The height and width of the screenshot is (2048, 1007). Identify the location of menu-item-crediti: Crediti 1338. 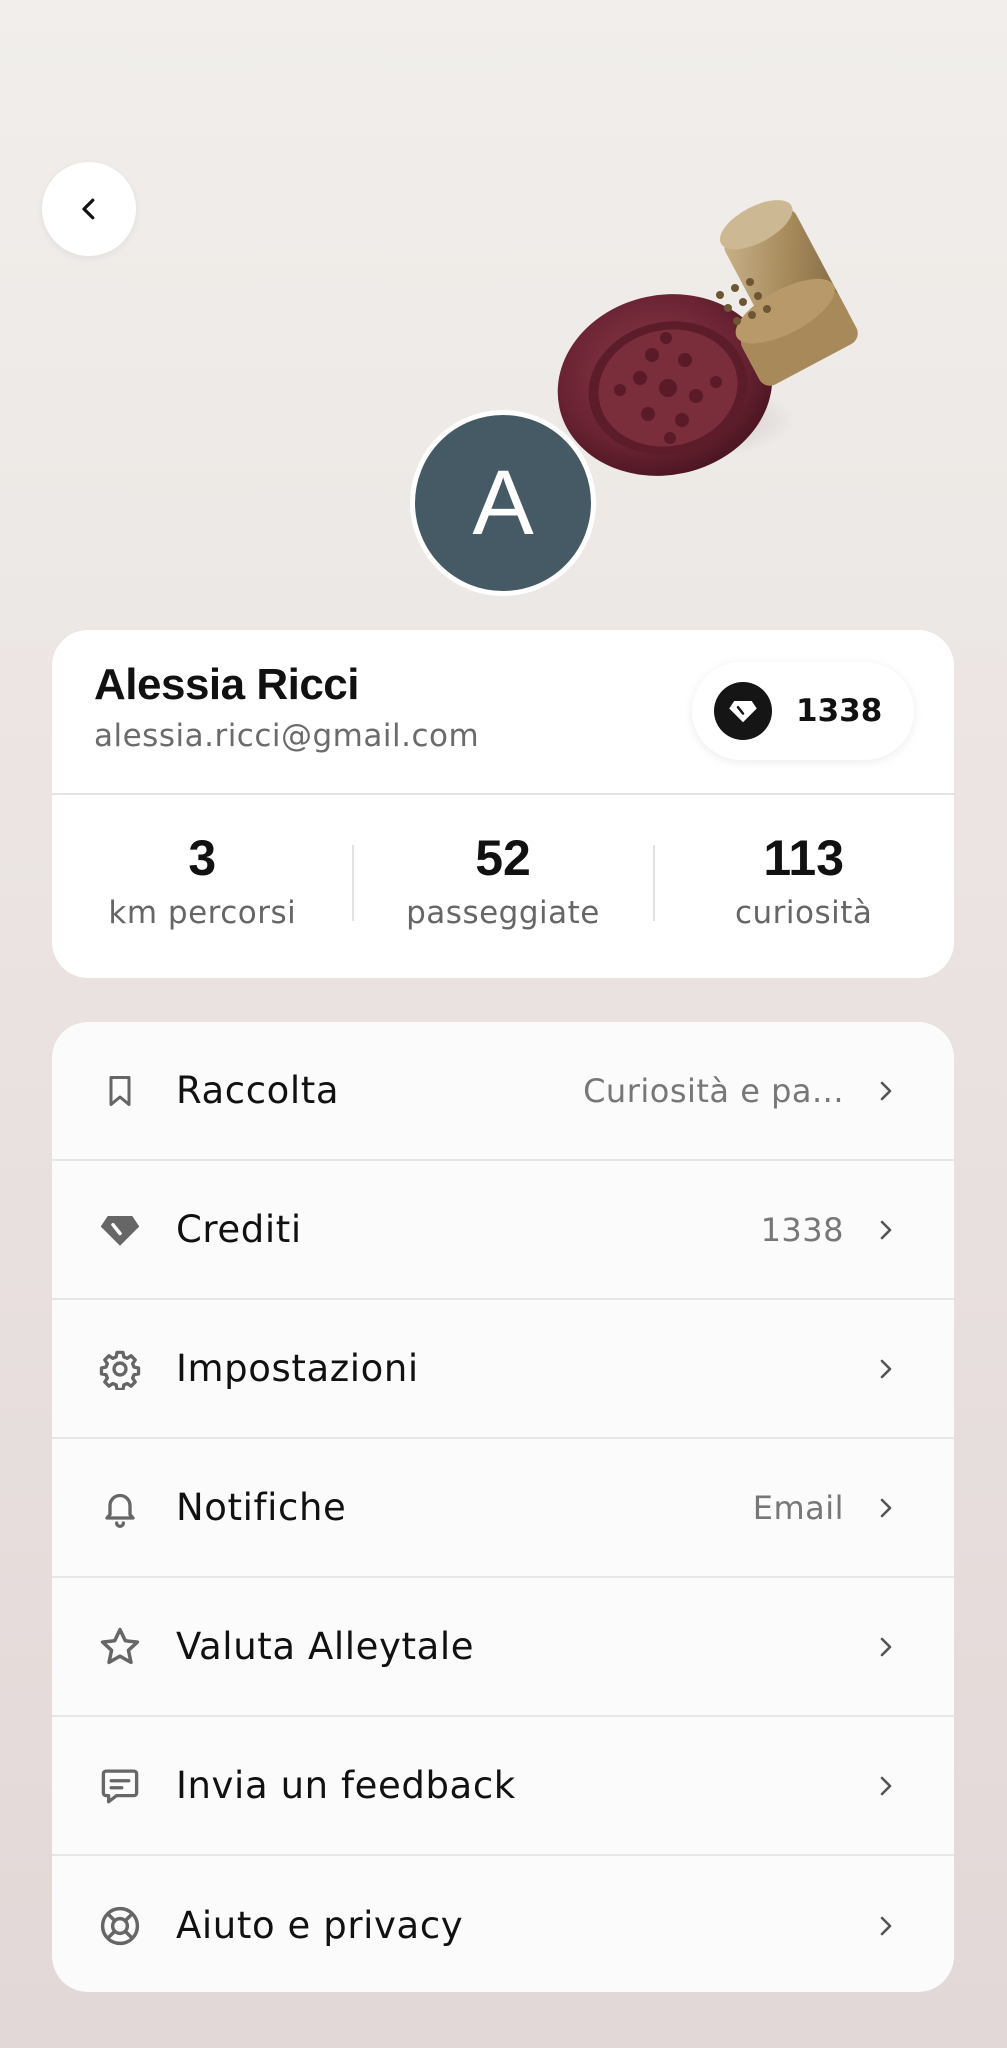
(503, 1230).